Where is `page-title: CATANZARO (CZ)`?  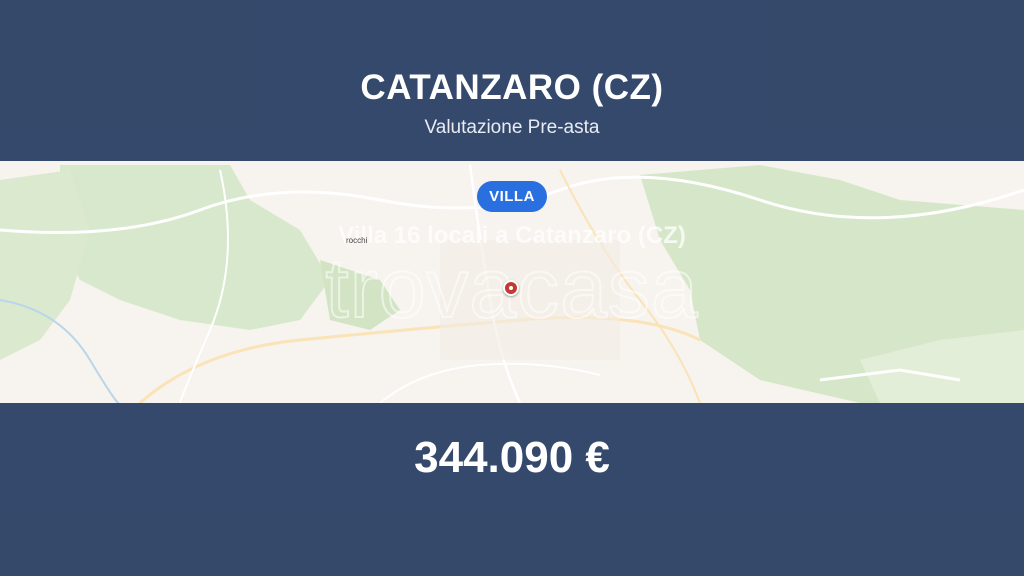
page-title: CATANZARO (CZ) is located at coordinates (512, 87).